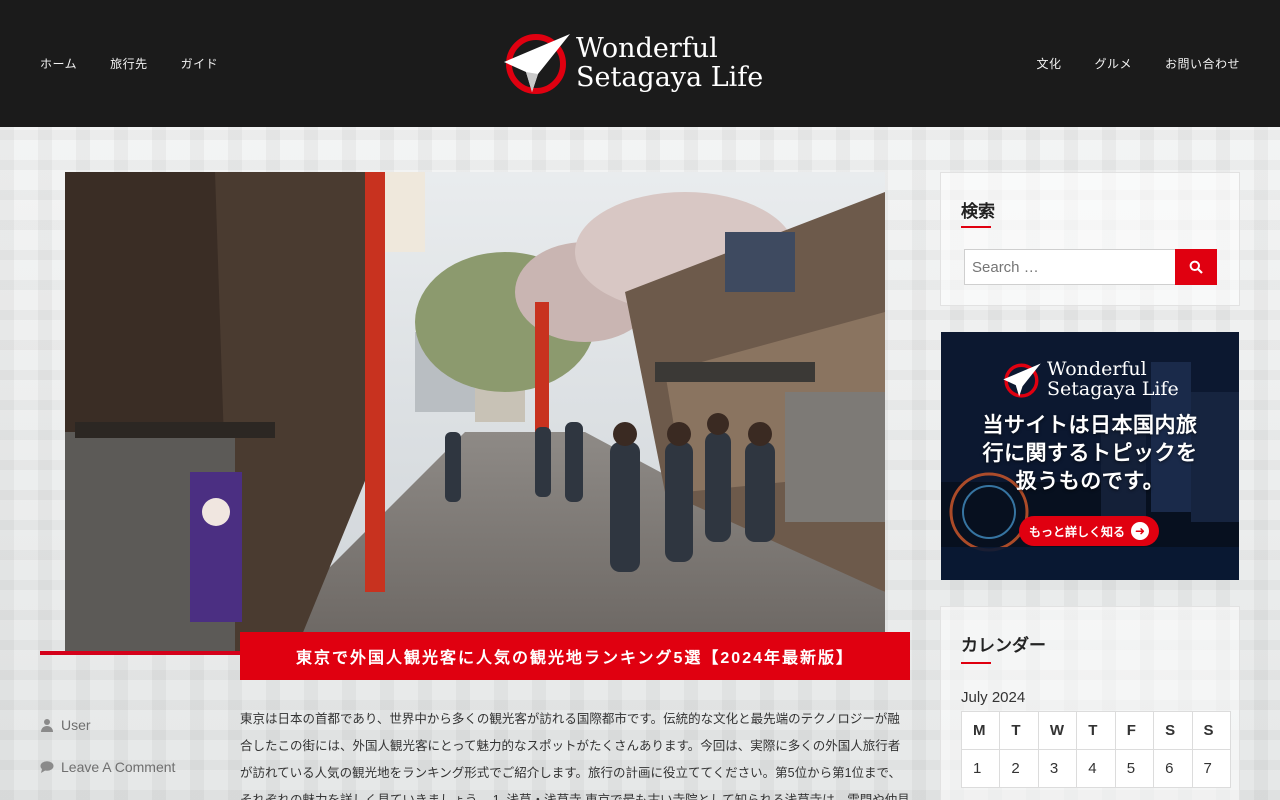 The width and height of the screenshot is (1280, 800). I want to click on search-button, so click(1196, 267).